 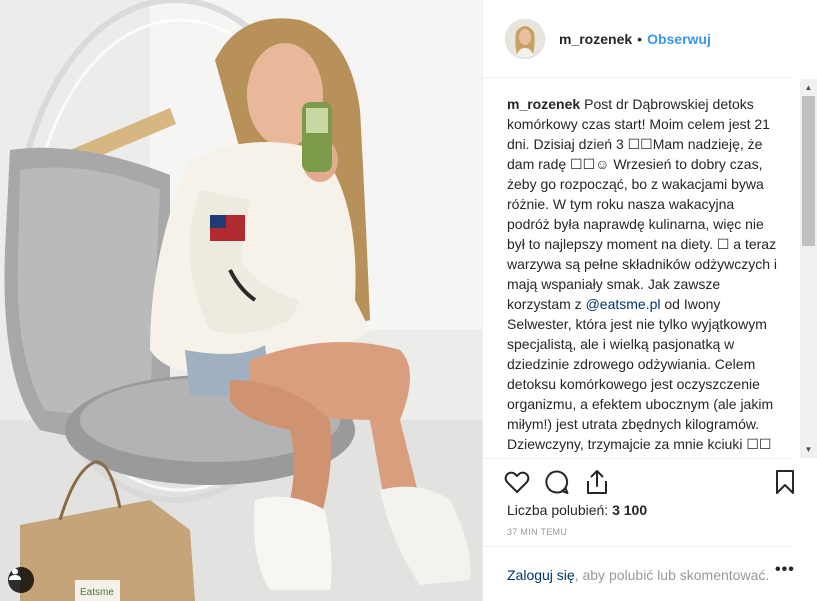 I want to click on heart-icon, so click(x=517, y=482).